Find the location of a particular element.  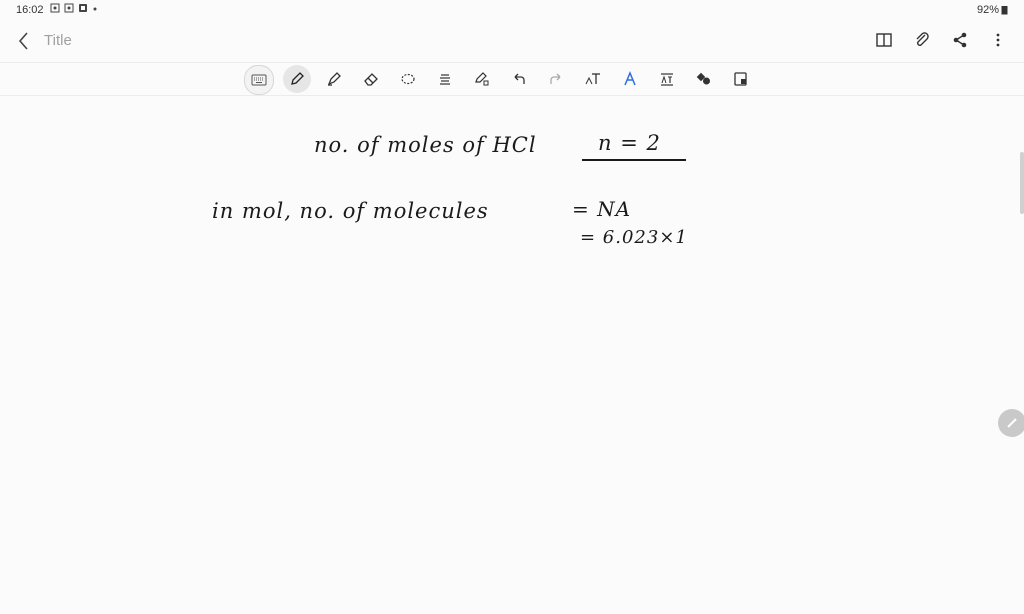

highlighter-tool is located at coordinates (334, 79).